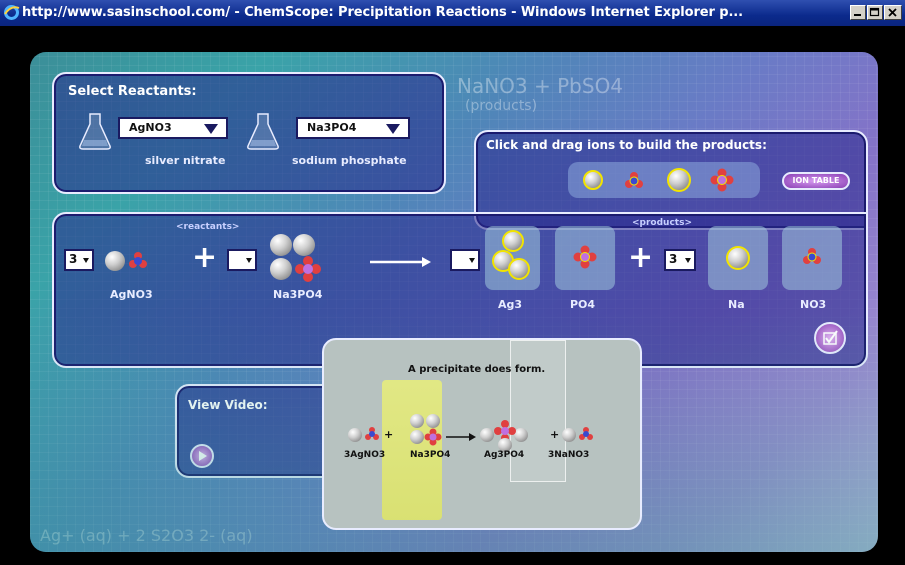 The height and width of the screenshot is (565, 905). I want to click on coefficient1-select: 3, so click(79, 260).